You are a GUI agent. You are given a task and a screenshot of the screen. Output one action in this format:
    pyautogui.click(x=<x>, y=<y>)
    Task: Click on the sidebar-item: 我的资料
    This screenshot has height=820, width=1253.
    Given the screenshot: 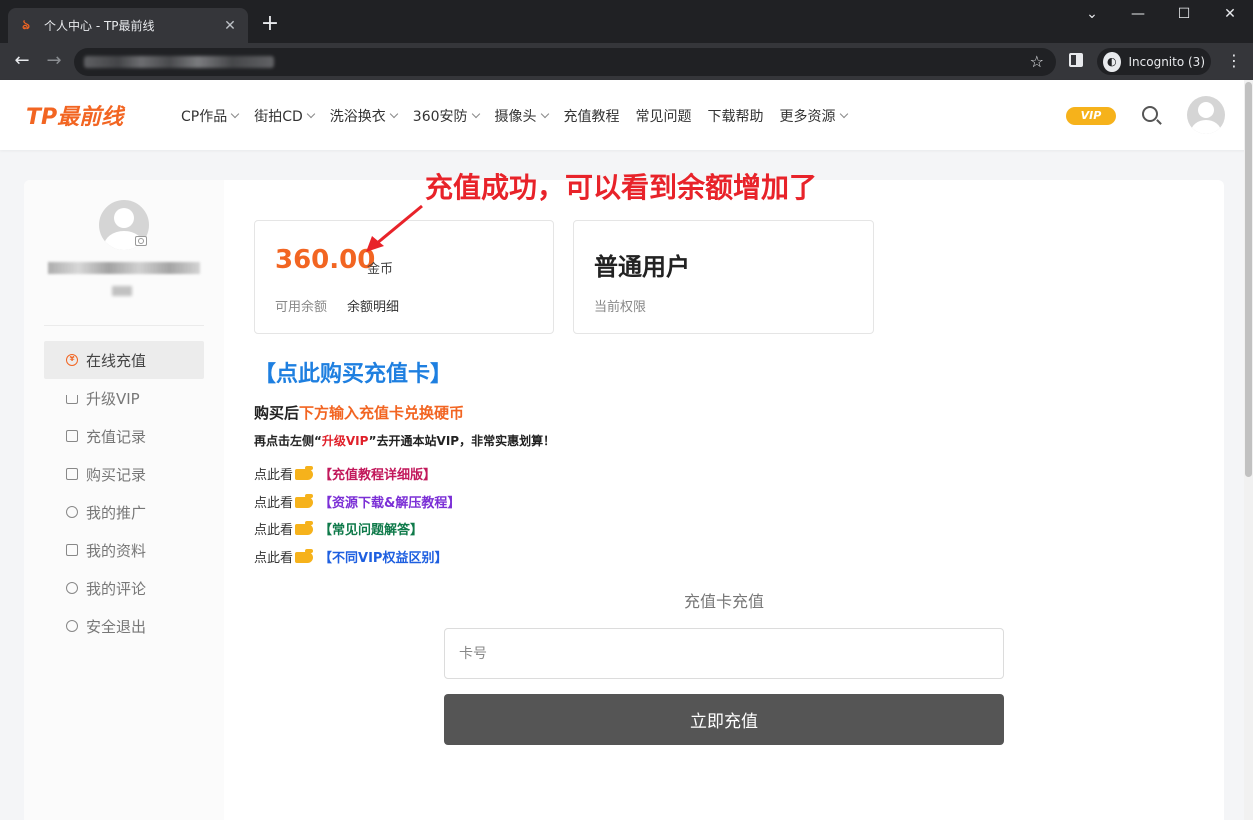 What is the action you would take?
    pyautogui.click(x=124, y=550)
    